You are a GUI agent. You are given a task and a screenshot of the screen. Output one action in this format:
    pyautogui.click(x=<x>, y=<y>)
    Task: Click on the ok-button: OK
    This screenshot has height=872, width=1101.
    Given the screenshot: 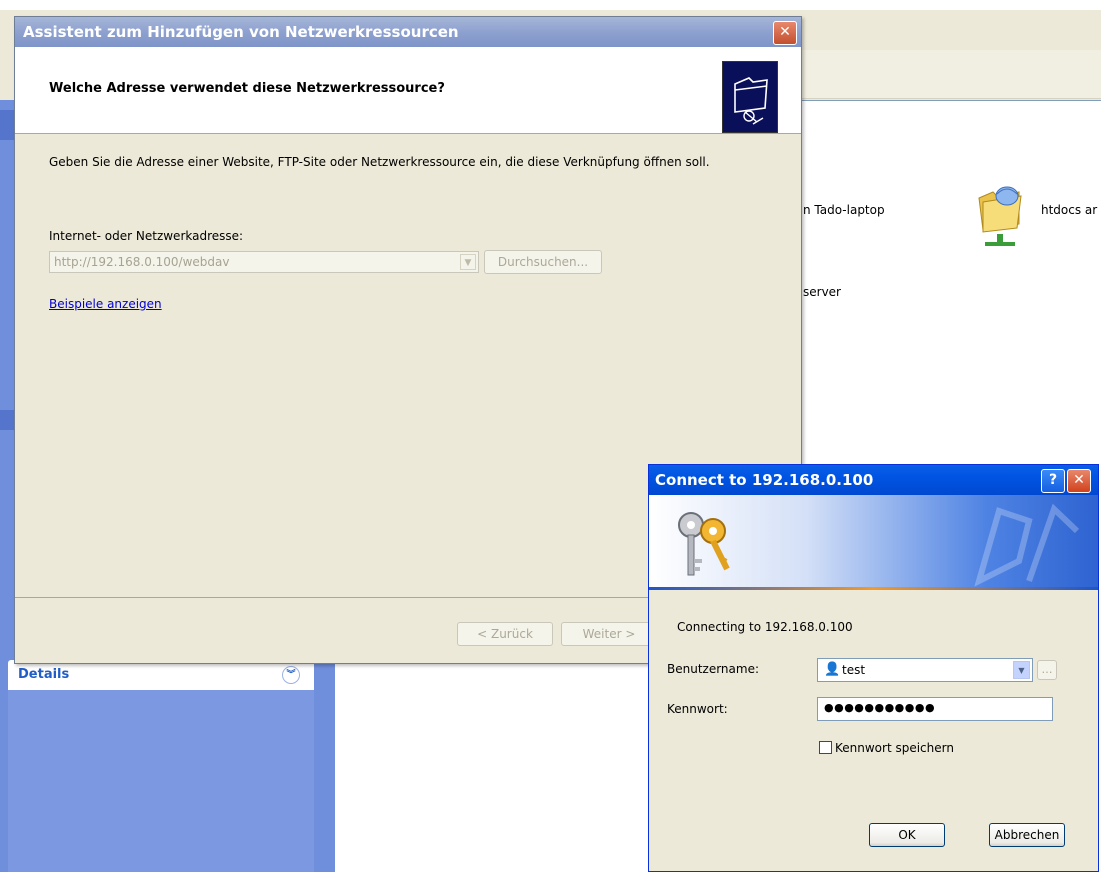 What is the action you would take?
    pyautogui.click(x=907, y=835)
    